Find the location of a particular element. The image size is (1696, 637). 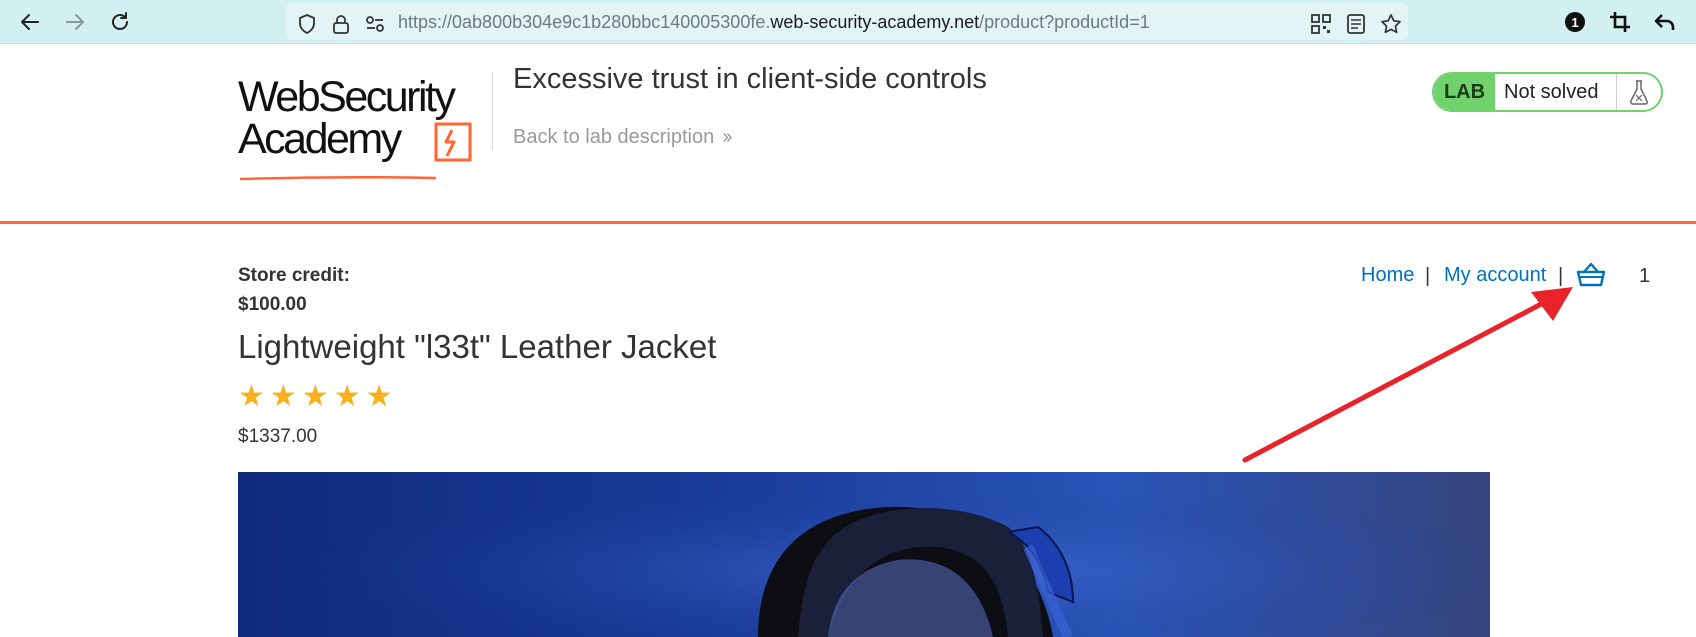

undo-icon is located at coordinates (1664, 22).